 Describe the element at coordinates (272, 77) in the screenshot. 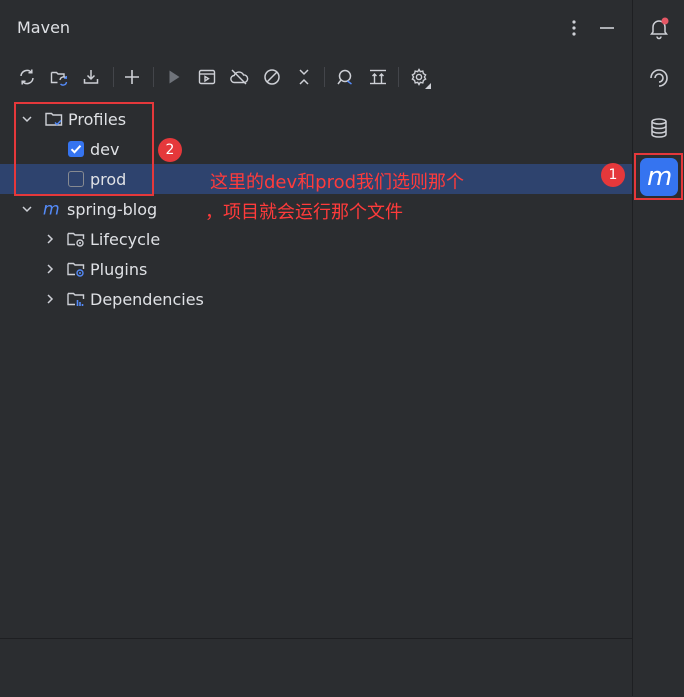

I see `skip-tests-icon` at that location.